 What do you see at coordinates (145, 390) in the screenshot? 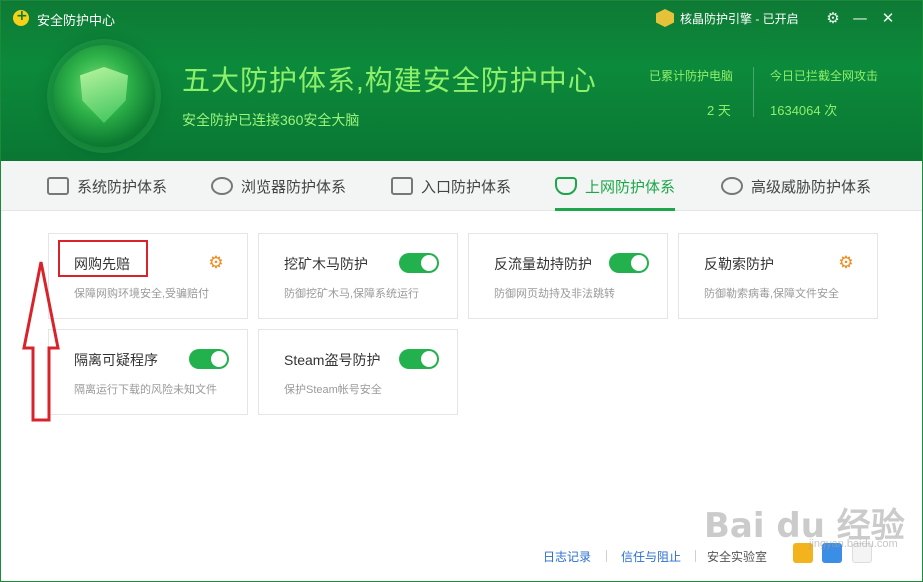
I see `card-desc: 隔离运行下载的风险未知文件` at bounding box center [145, 390].